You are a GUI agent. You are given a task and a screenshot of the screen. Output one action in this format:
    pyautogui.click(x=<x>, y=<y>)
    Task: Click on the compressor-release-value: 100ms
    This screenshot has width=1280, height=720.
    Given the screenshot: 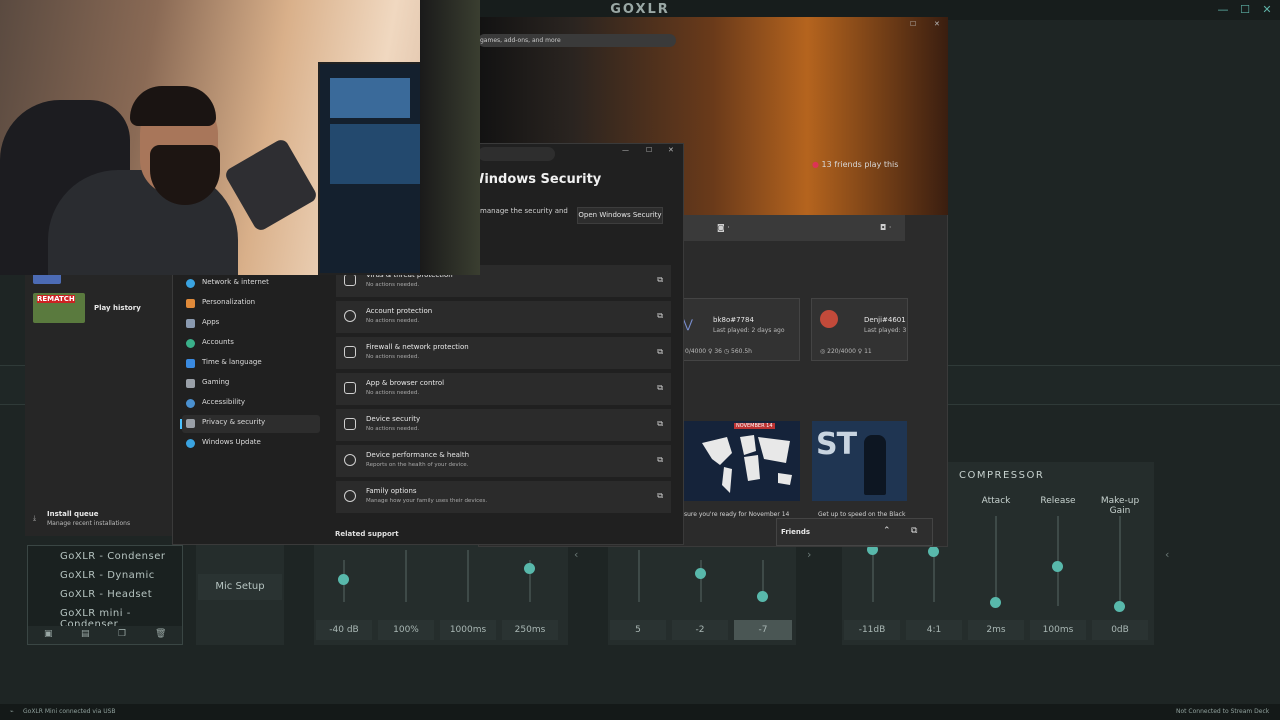 What is the action you would take?
    pyautogui.click(x=1058, y=630)
    